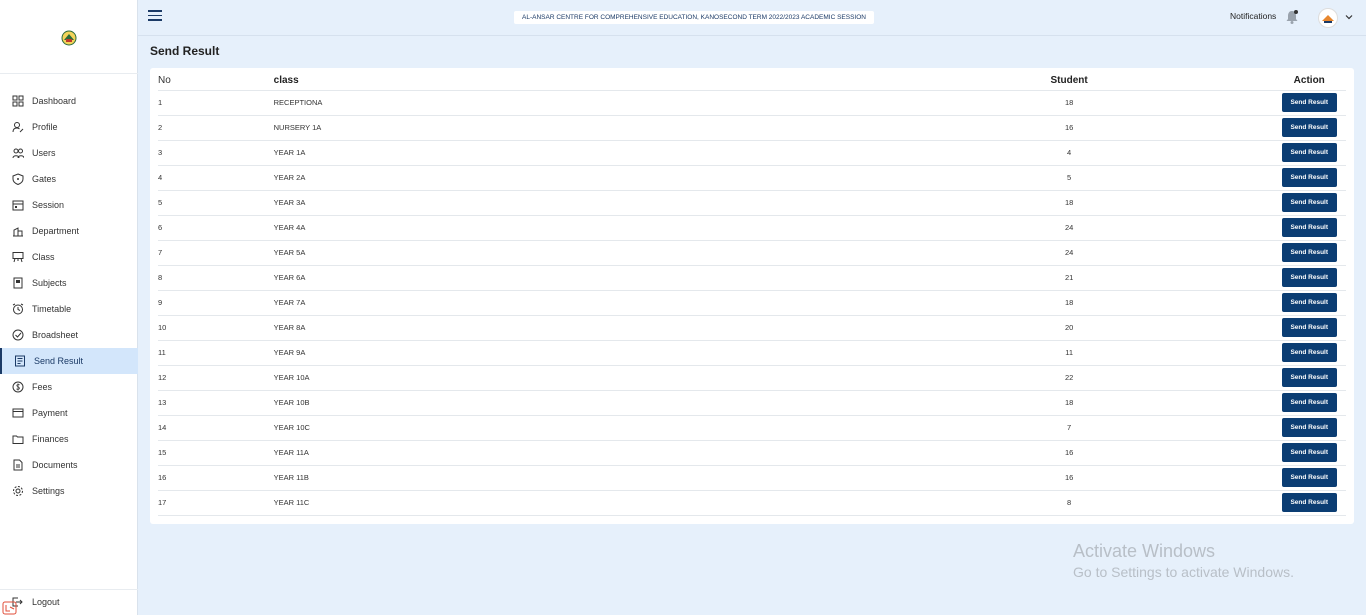 The height and width of the screenshot is (615, 1366). Describe the element at coordinates (54, 101) in the screenshot. I see `sidebar-item-label: Dashboard` at that location.